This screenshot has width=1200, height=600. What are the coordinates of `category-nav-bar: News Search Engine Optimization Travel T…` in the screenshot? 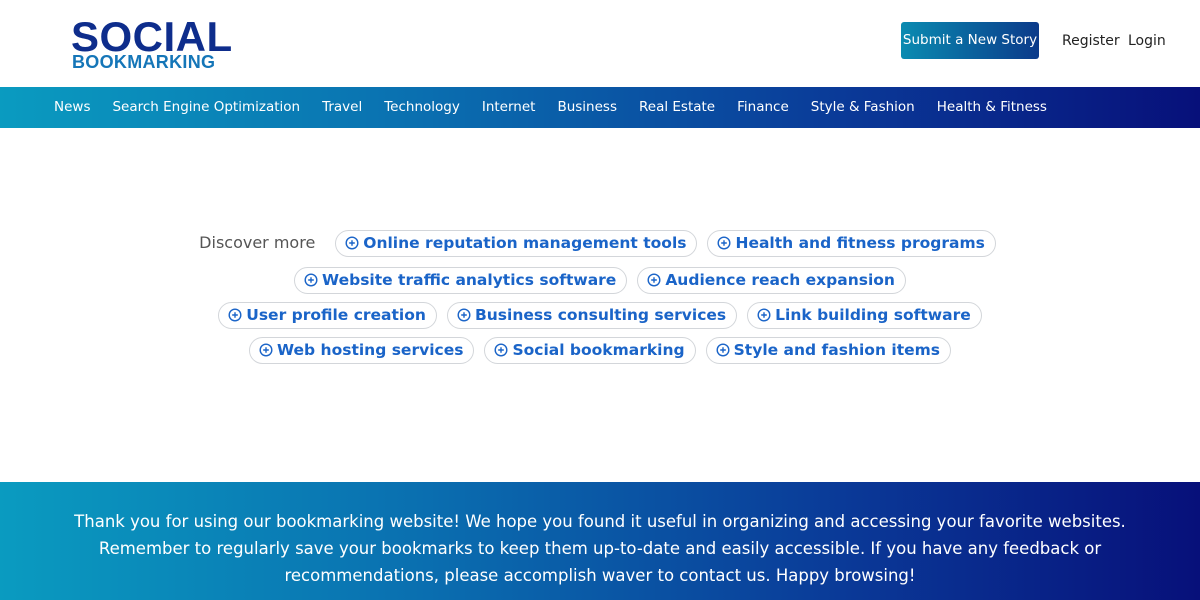 It's located at (600, 107).